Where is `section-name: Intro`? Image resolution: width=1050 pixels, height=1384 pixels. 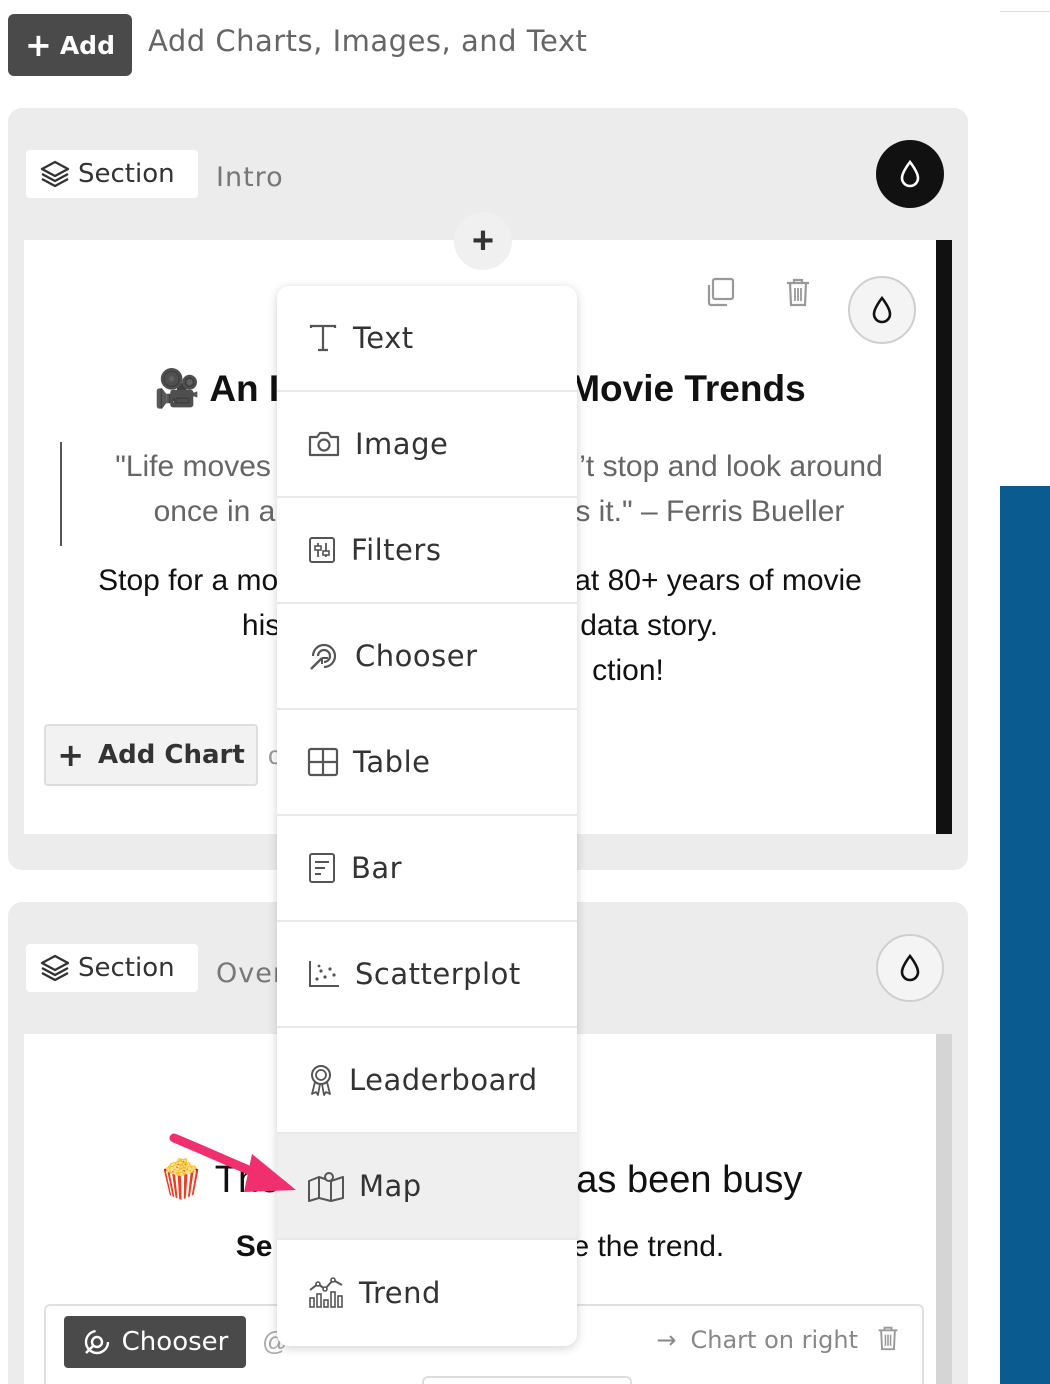
section-name: Intro is located at coordinates (250, 177).